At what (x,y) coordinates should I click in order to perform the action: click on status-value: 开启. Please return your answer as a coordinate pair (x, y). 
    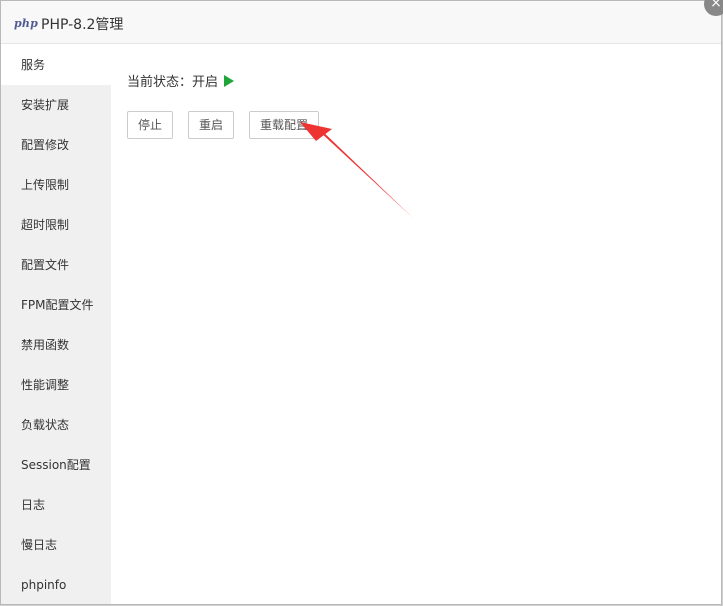
    Looking at the image, I should click on (205, 82).